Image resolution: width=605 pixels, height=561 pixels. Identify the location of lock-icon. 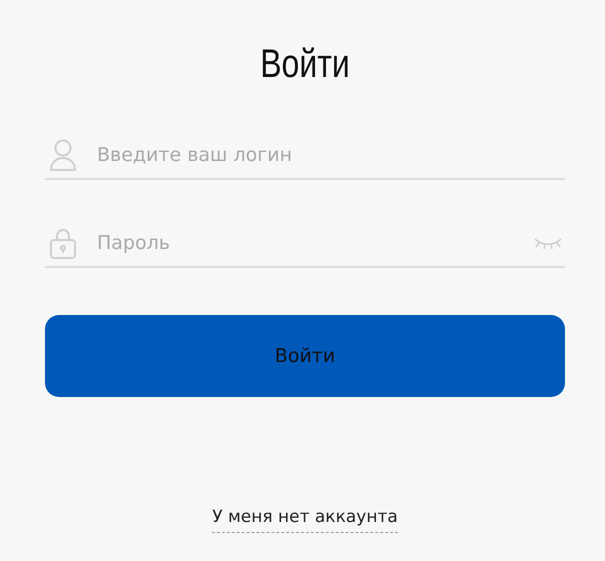
(63, 243).